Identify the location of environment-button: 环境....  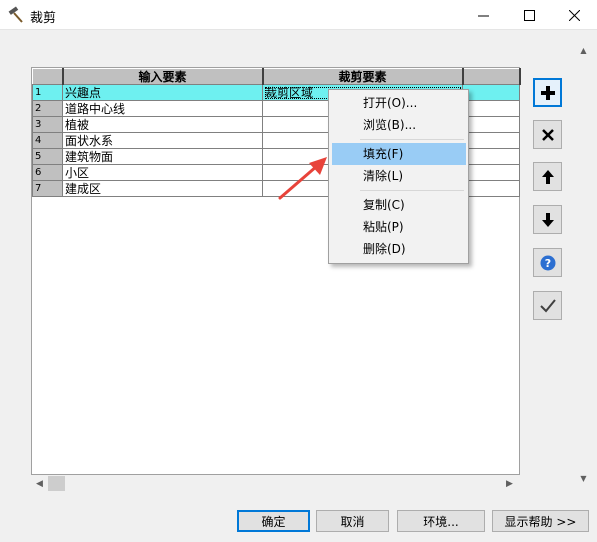
(441, 521).